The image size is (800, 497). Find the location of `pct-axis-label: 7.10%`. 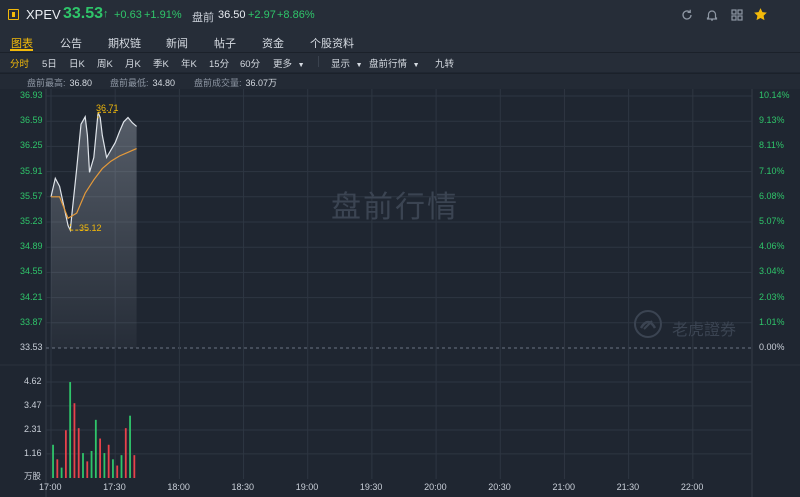

pct-axis-label: 7.10% is located at coordinates (772, 170).